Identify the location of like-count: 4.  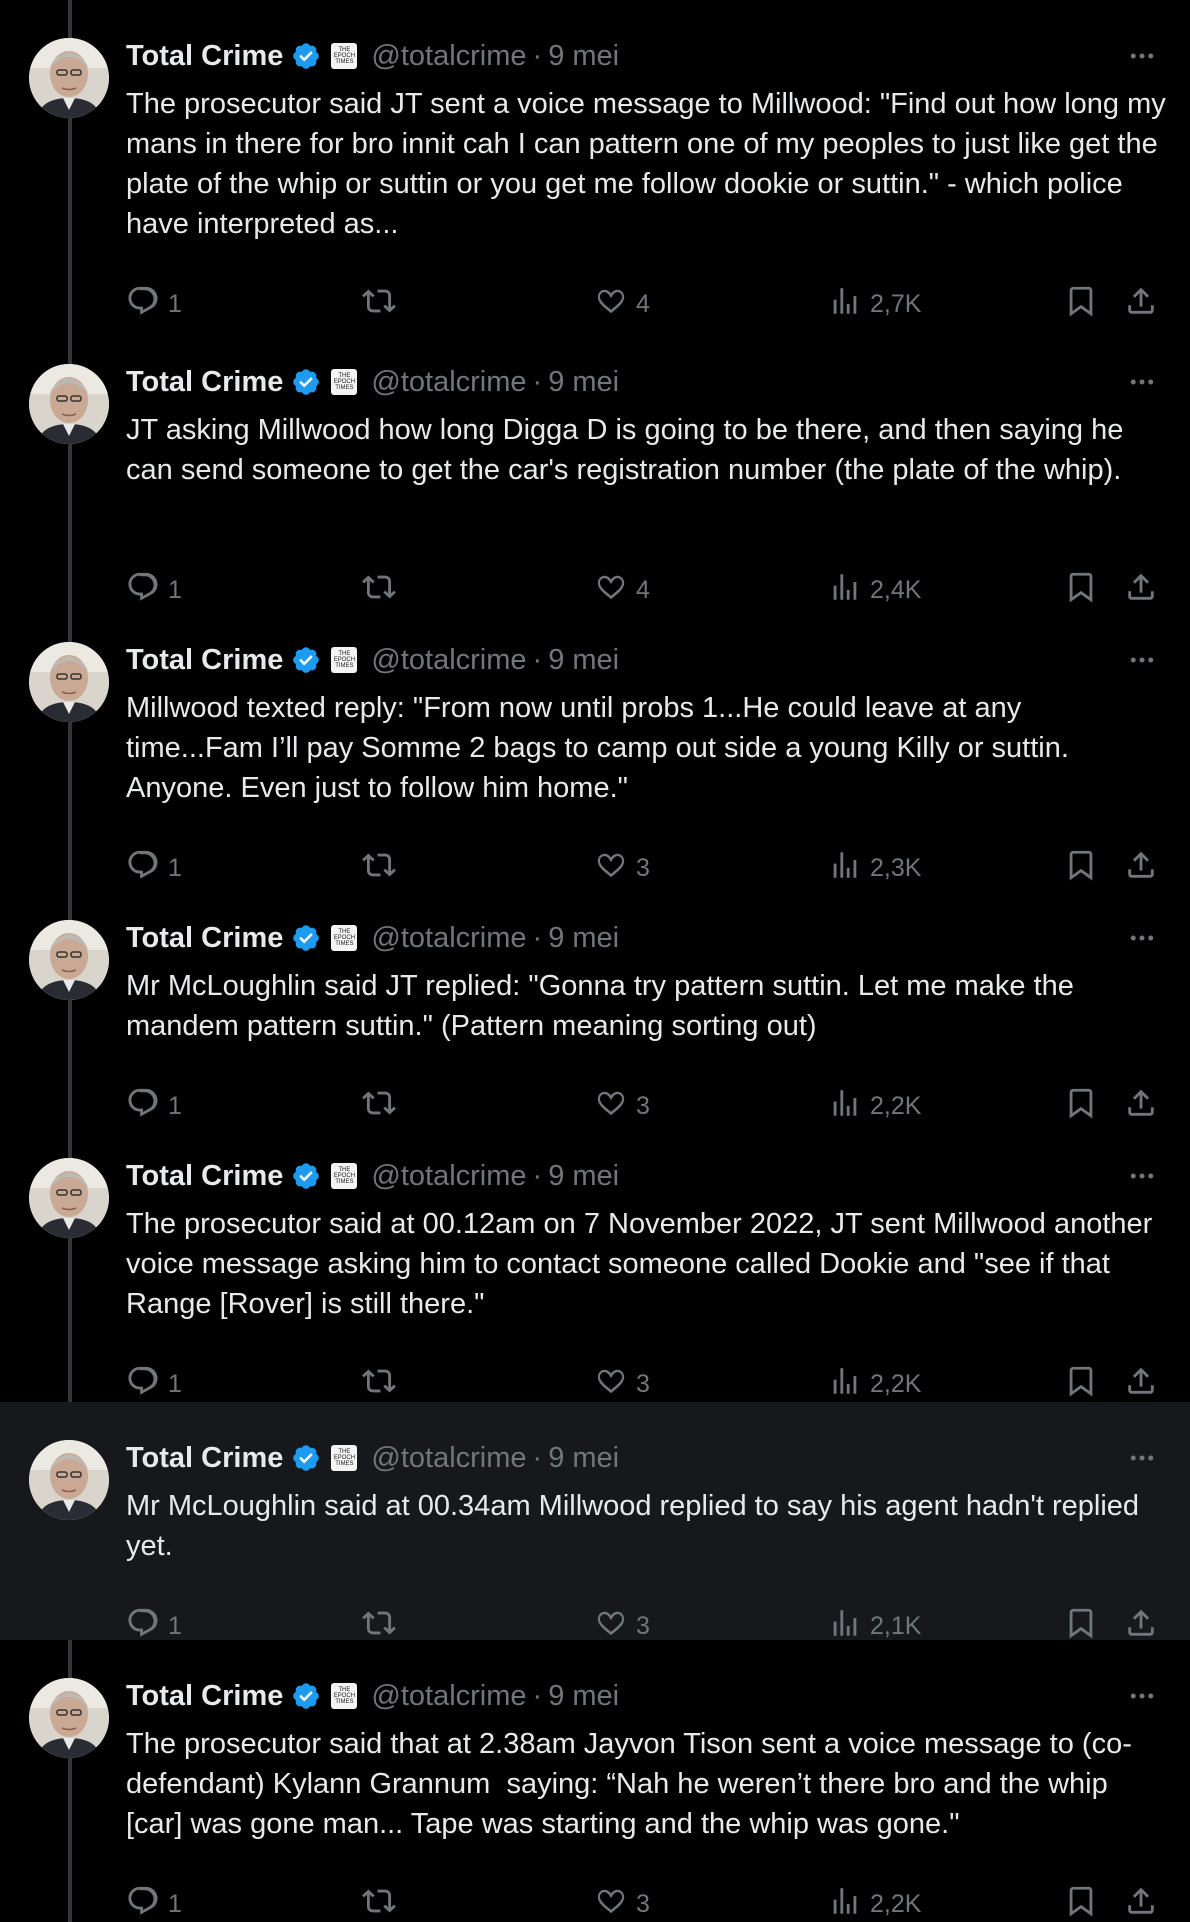
(643, 303).